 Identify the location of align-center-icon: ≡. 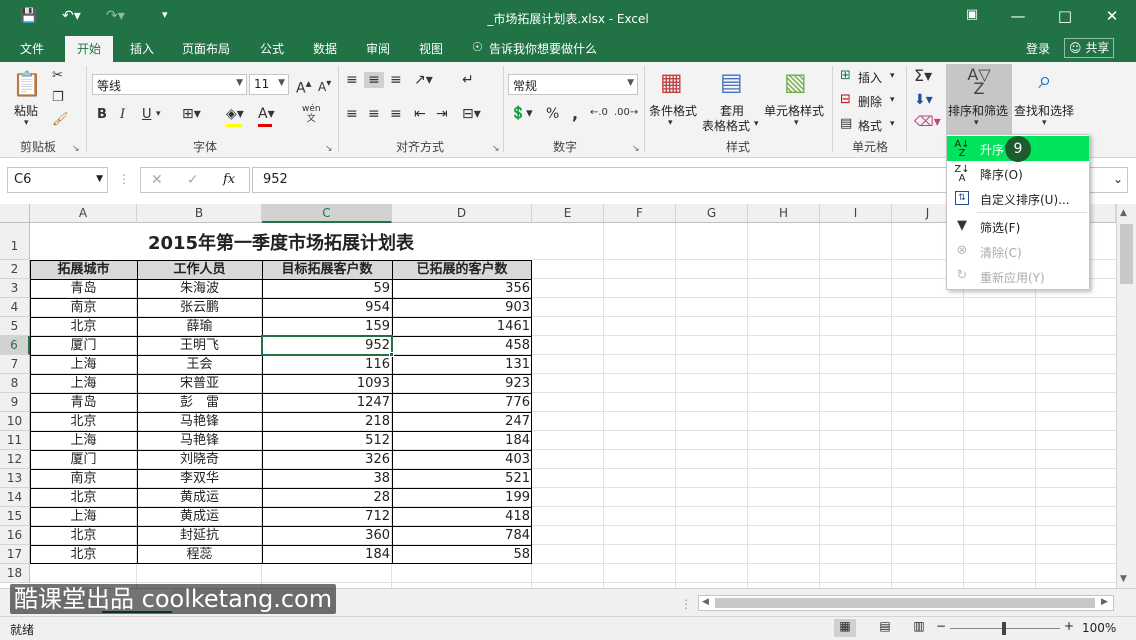
(374, 114).